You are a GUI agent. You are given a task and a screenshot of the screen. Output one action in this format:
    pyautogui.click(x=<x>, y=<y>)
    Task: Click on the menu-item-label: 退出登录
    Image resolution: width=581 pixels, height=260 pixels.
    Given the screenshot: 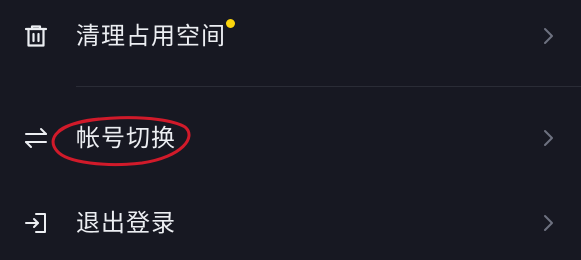 What is the action you would take?
    pyautogui.click(x=126, y=223)
    